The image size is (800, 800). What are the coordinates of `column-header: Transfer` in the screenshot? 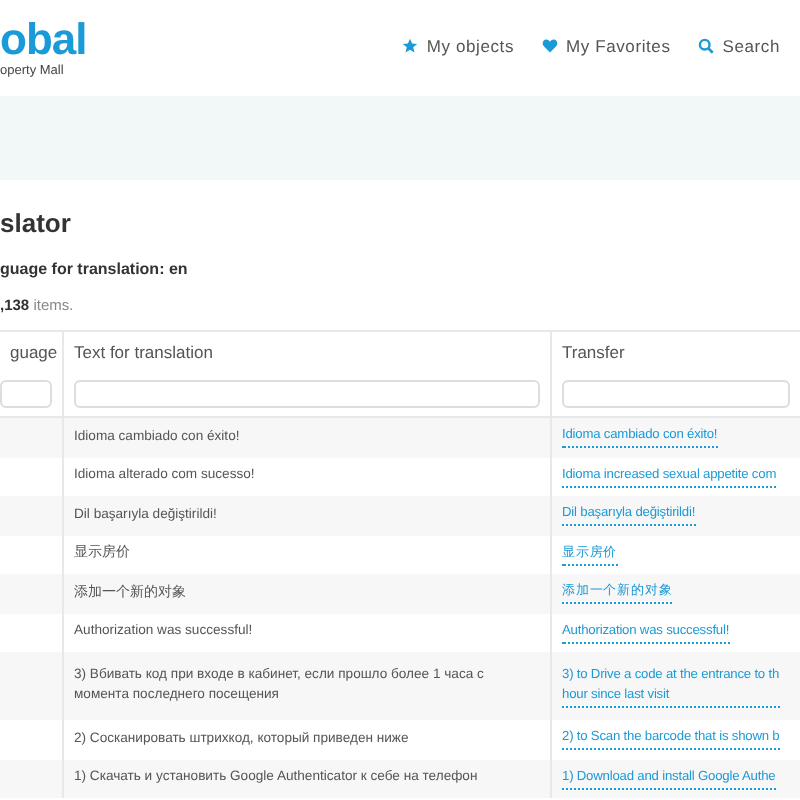 It's located at (593, 351).